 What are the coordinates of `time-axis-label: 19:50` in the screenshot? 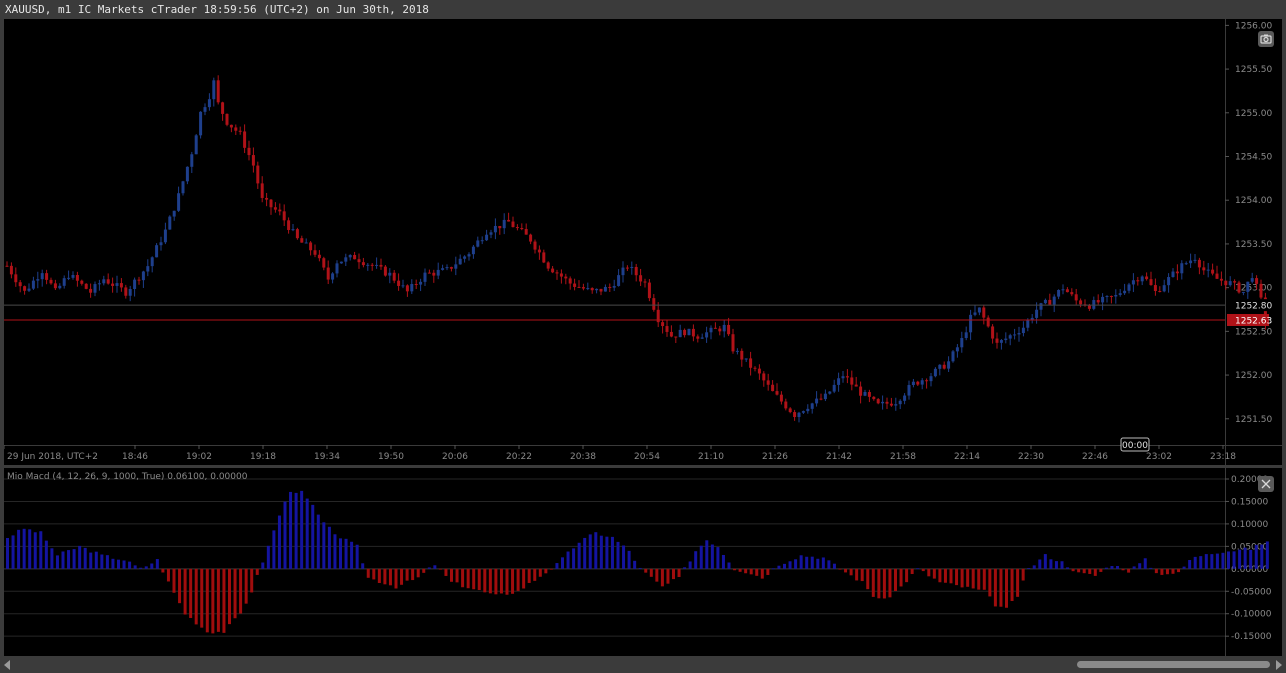 It's located at (391, 457).